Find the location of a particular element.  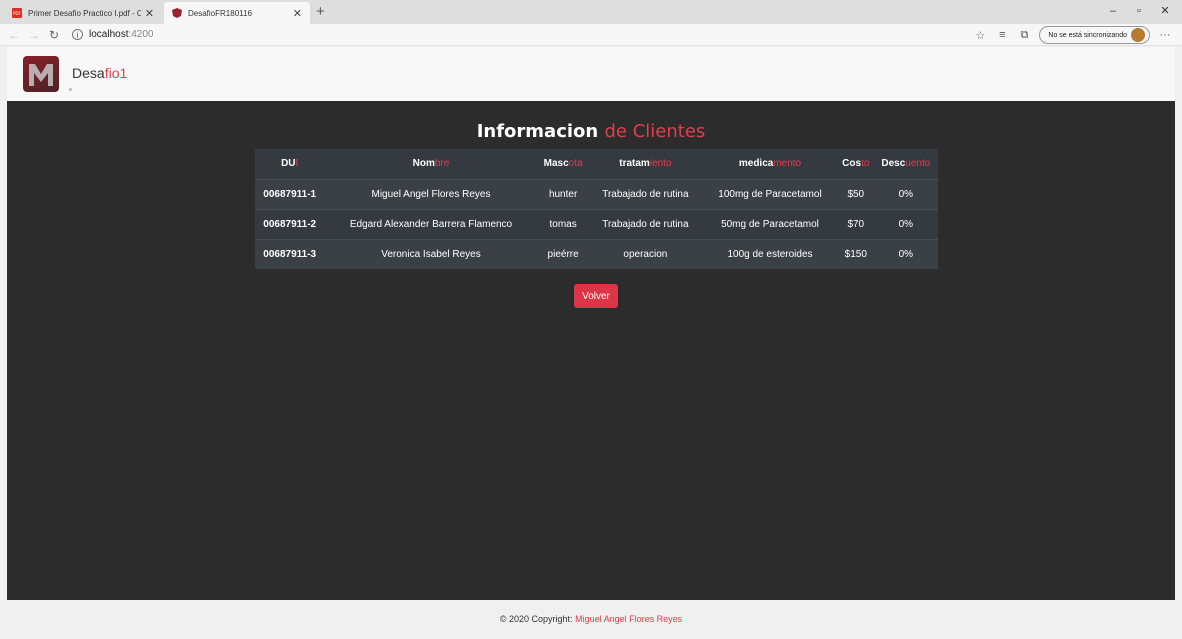

star-icon: ☆ is located at coordinates (980, 35).